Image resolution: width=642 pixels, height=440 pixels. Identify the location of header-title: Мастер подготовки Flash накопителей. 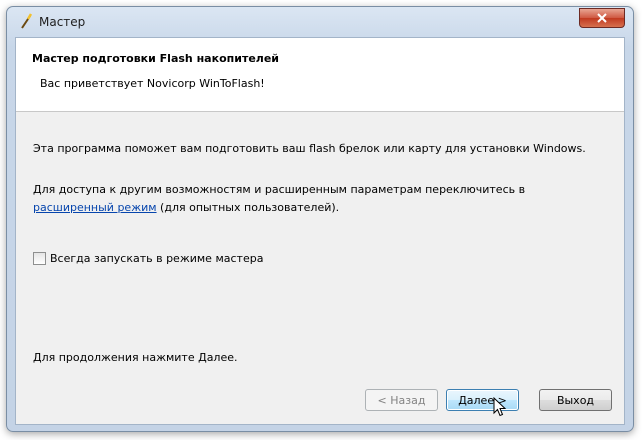
(156, 58).